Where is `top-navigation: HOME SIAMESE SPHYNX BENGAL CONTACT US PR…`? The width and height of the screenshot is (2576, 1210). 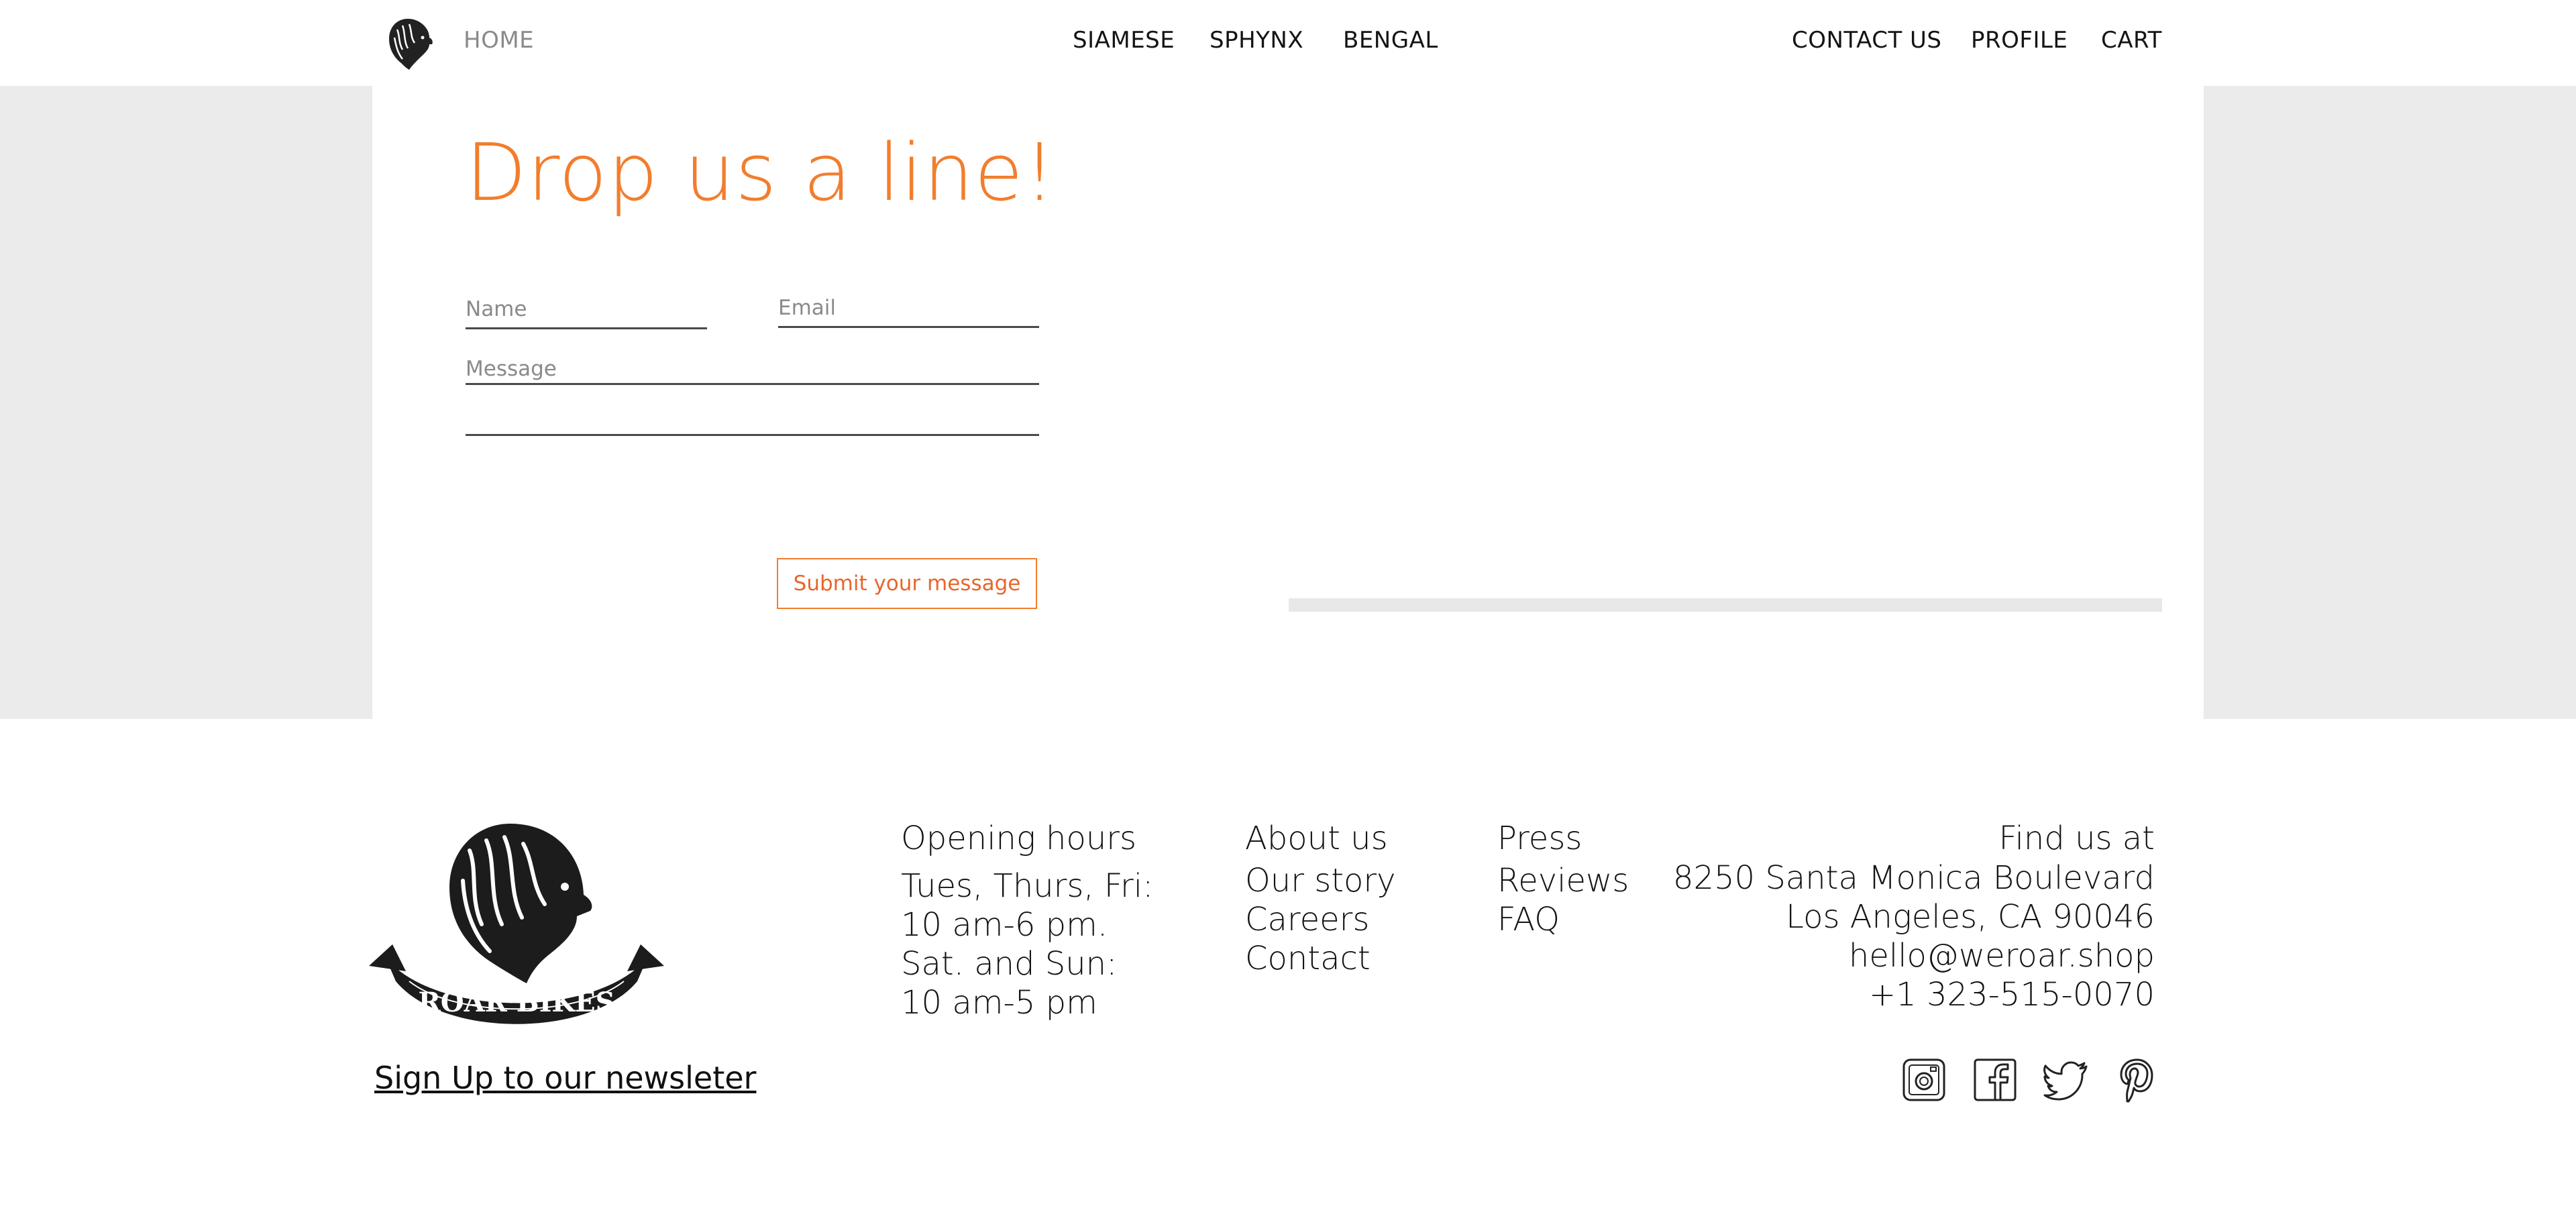 top-navigation: HOME SIAMESE SPHYNX BENGAL CONTACT US PR… is located at coordinates (1288, 43).